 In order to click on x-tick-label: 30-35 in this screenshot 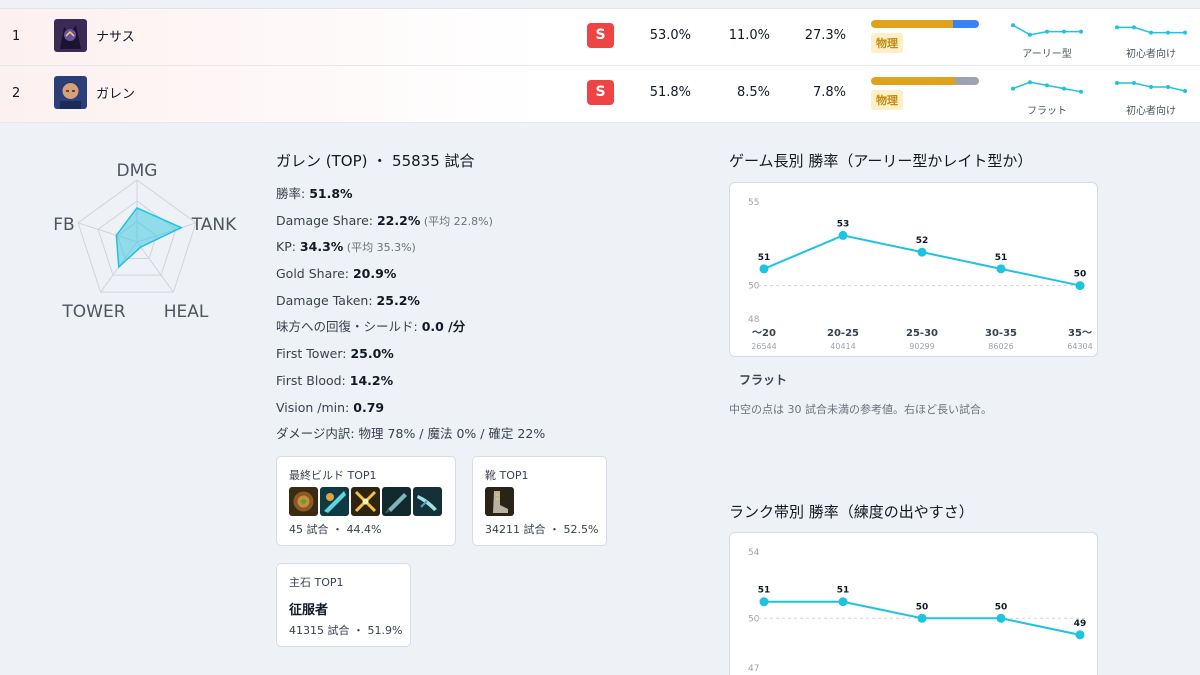, I will do `click(1001, 333)`.